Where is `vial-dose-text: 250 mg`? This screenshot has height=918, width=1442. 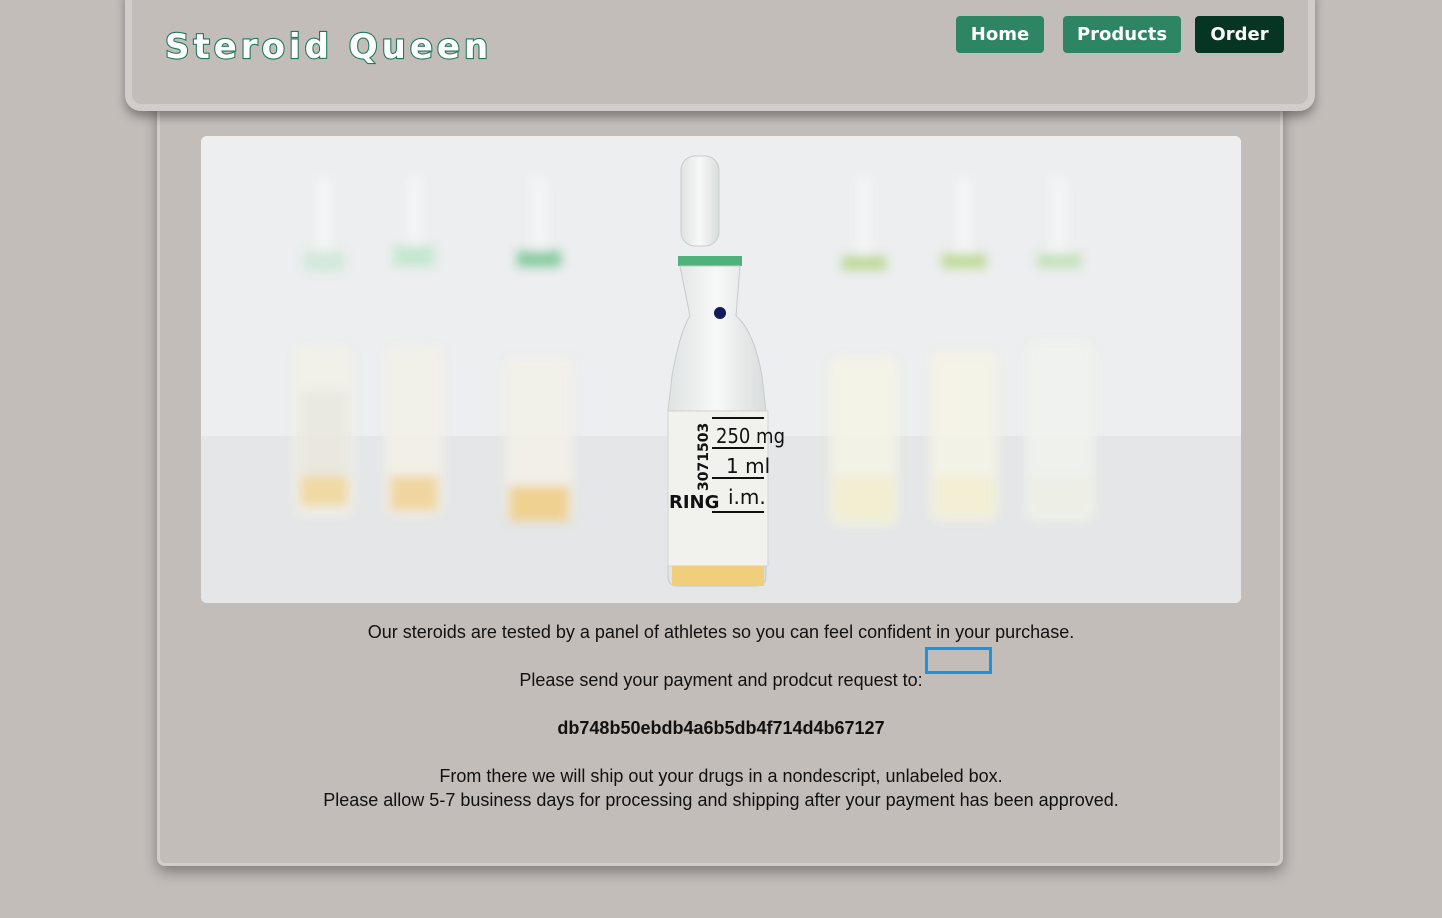 vial-dose-text: 250 mg is located at coordinates (750, 436).